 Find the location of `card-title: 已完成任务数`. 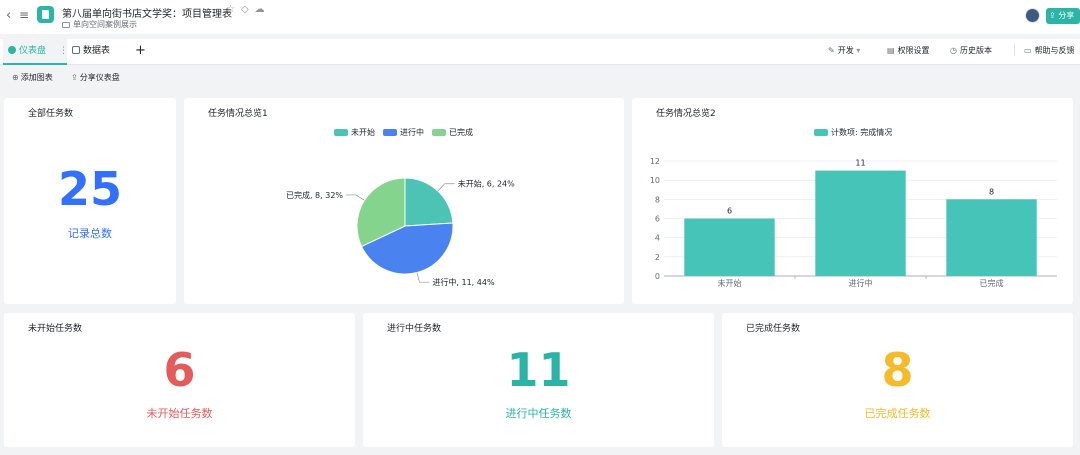

card-title: 已完成任务数 is located at coordinates (773, 329).